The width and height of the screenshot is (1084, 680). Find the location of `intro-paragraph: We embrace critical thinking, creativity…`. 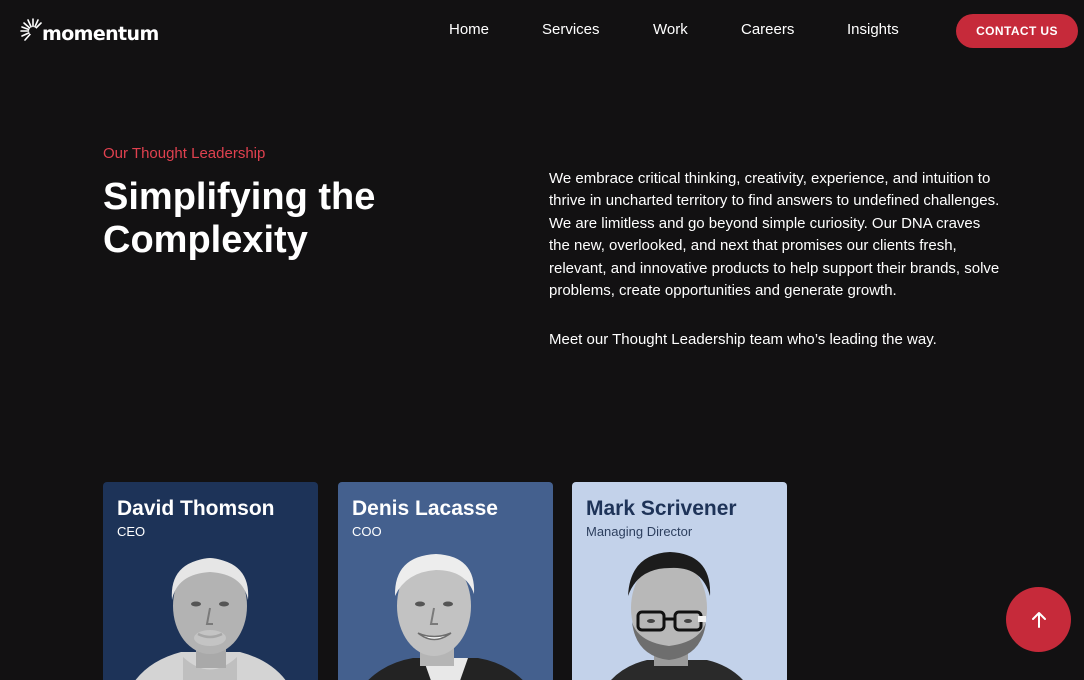

intro-paragraph: We embrace critical thinking, creativity… is located at coordinates (774, 235).